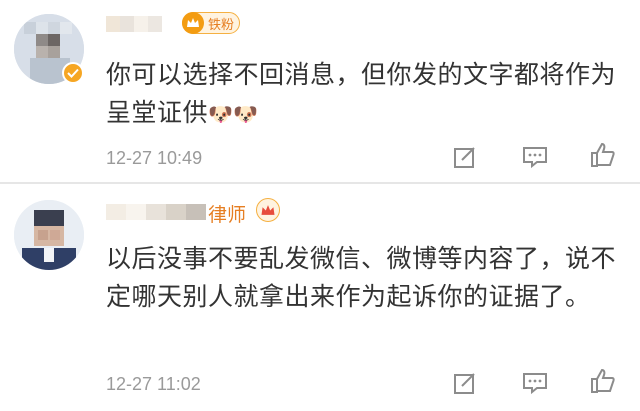  What do you see at coordinates (361, 277) in the screenshot?
I see `comment-text: 以后没事不要乱发微信、微博等内容了，说不定哪天别人就拿出来作为起诉你的证据了。` at bounding box center [361, 277].